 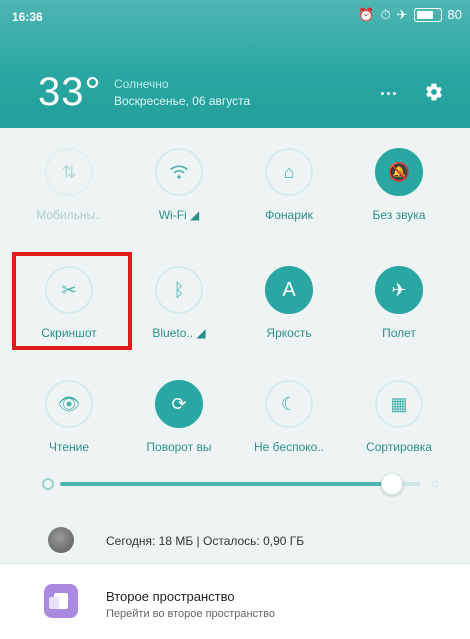 I want to click on tile-wifi: Wi-Fi ◢, so click(x=179, y=208).